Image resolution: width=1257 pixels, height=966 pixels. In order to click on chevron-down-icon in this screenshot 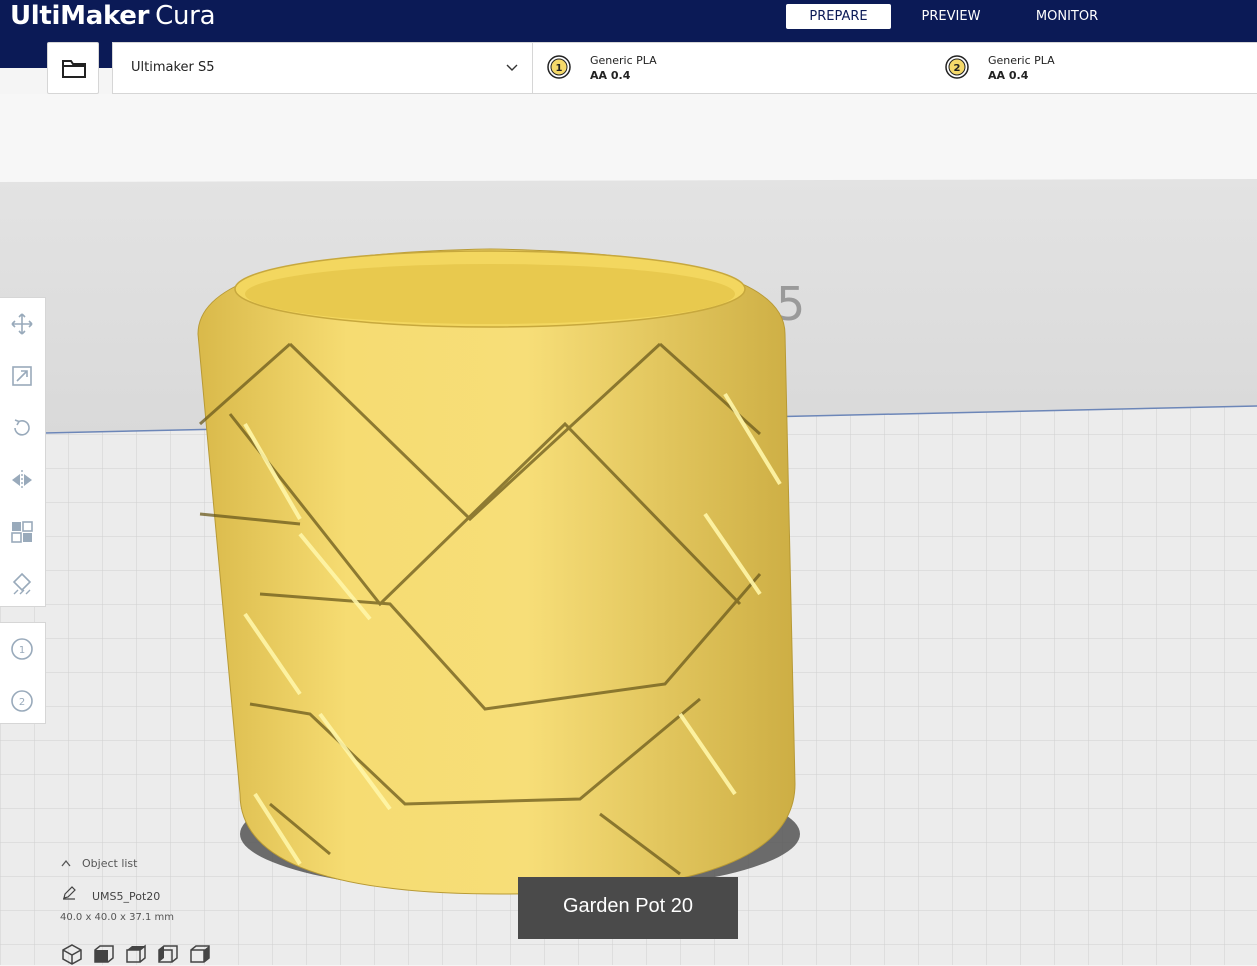, I will do `click(512, 67)`.